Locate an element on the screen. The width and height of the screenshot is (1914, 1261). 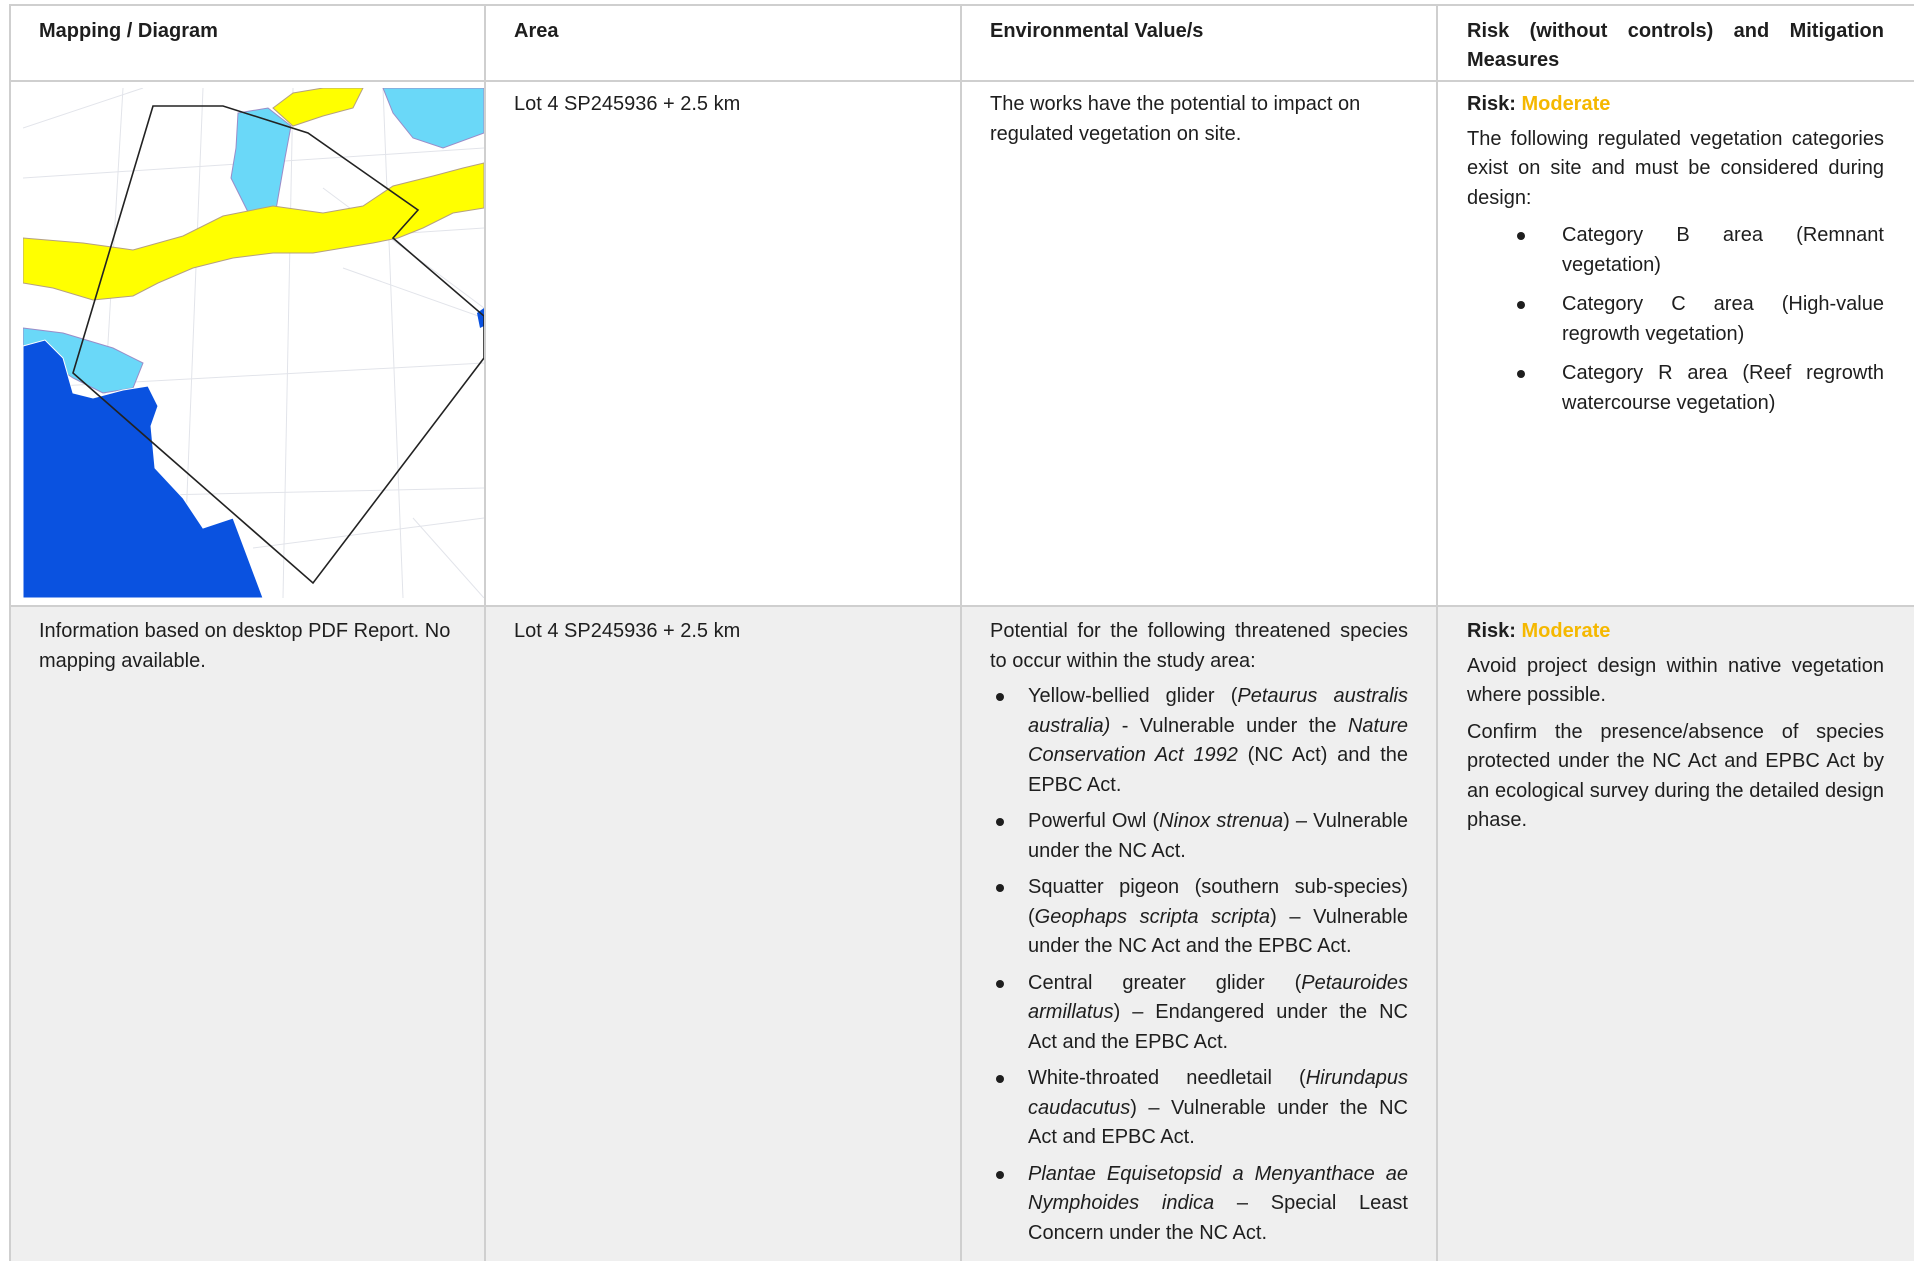
map-image is located at coordinates (253, 343).